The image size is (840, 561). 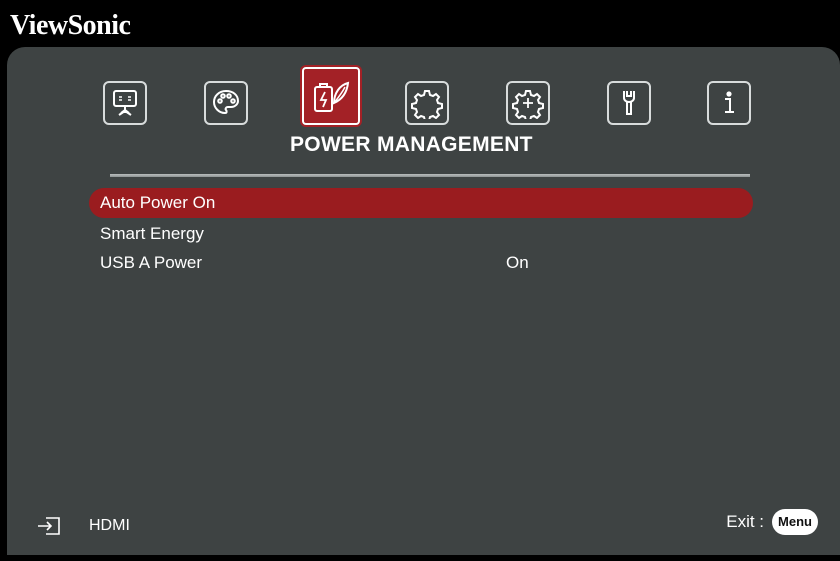 I want to click on tab-basic-settings, so click(x=427, y=103).